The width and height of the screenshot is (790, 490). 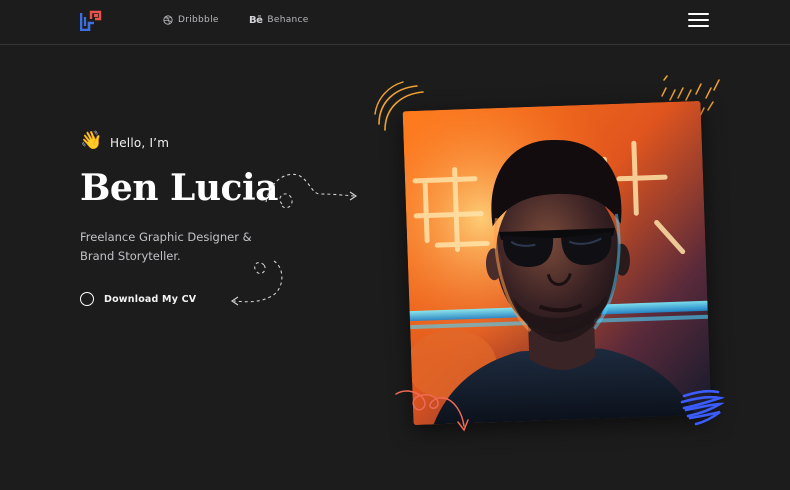 I want to click on blue-scribble-doodle, so click(x=703, y=407).